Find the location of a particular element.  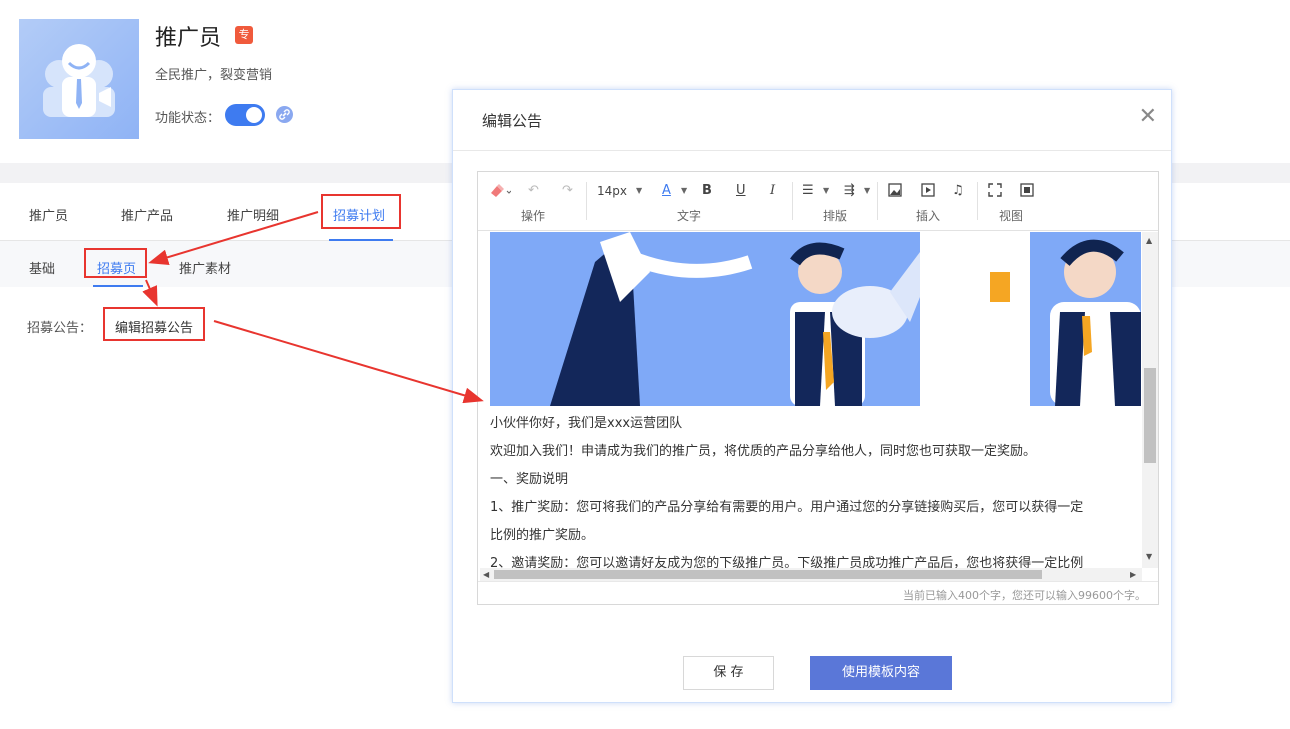

music-icon: ♫ is located at coordinates (958, 191).